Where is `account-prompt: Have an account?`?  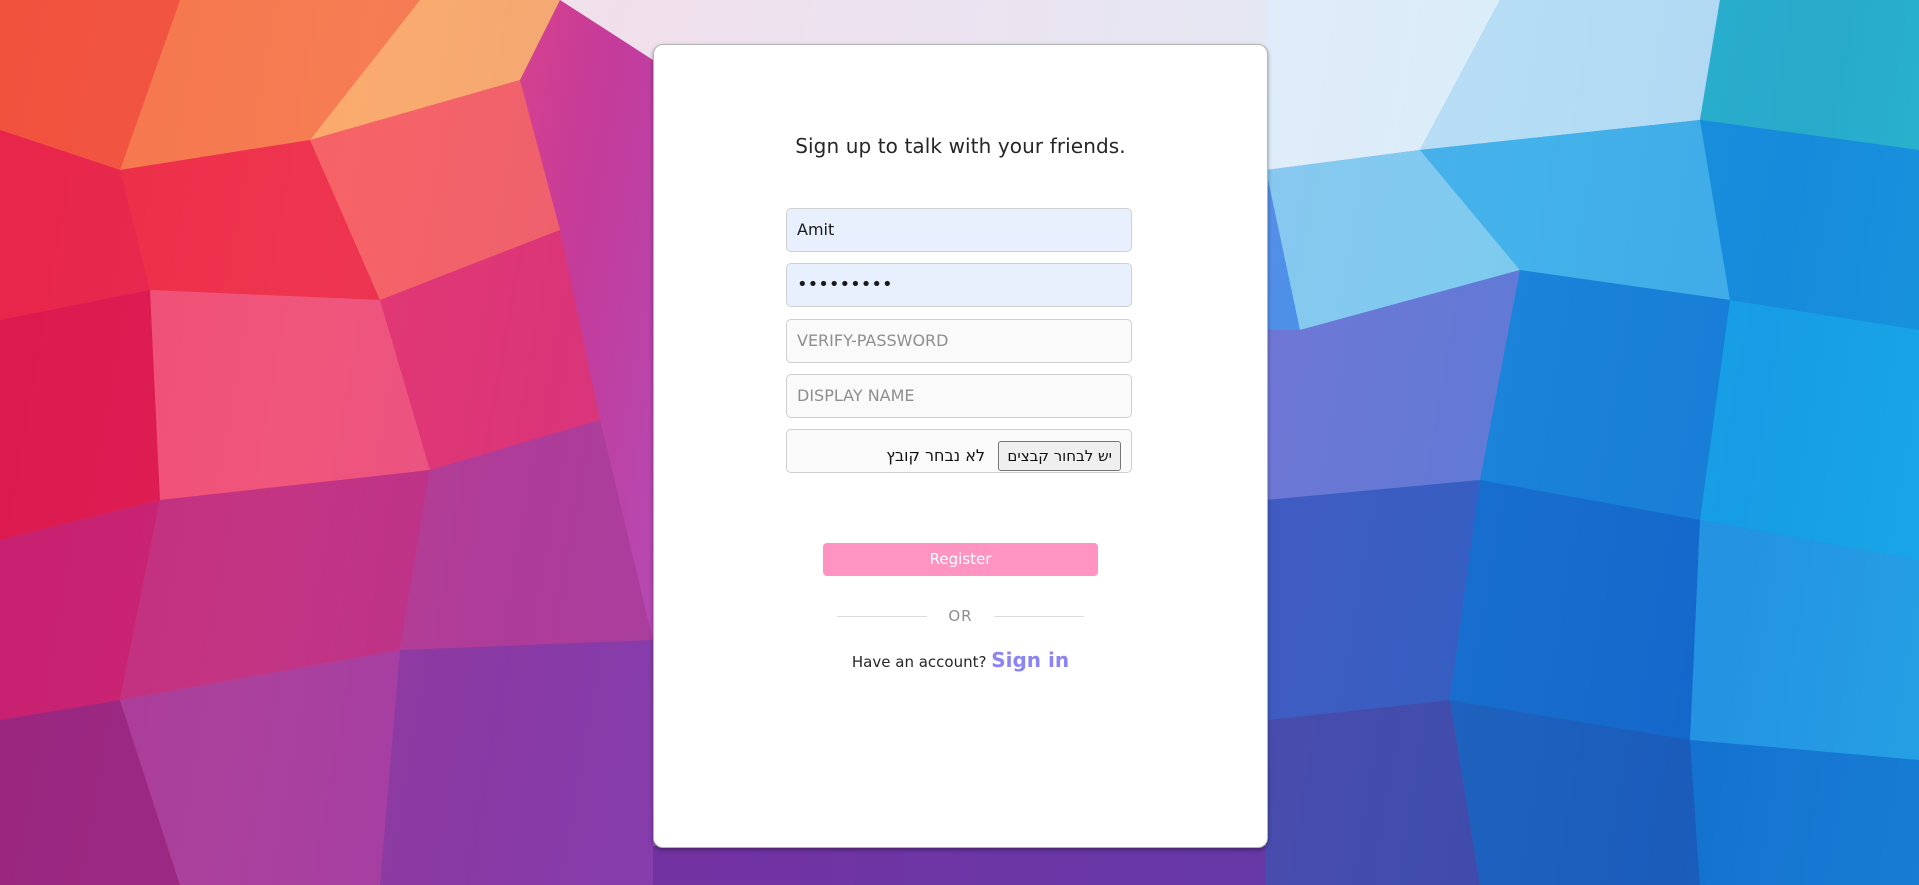 account-prompt: Have an account? is located at coordinates (919, 662).